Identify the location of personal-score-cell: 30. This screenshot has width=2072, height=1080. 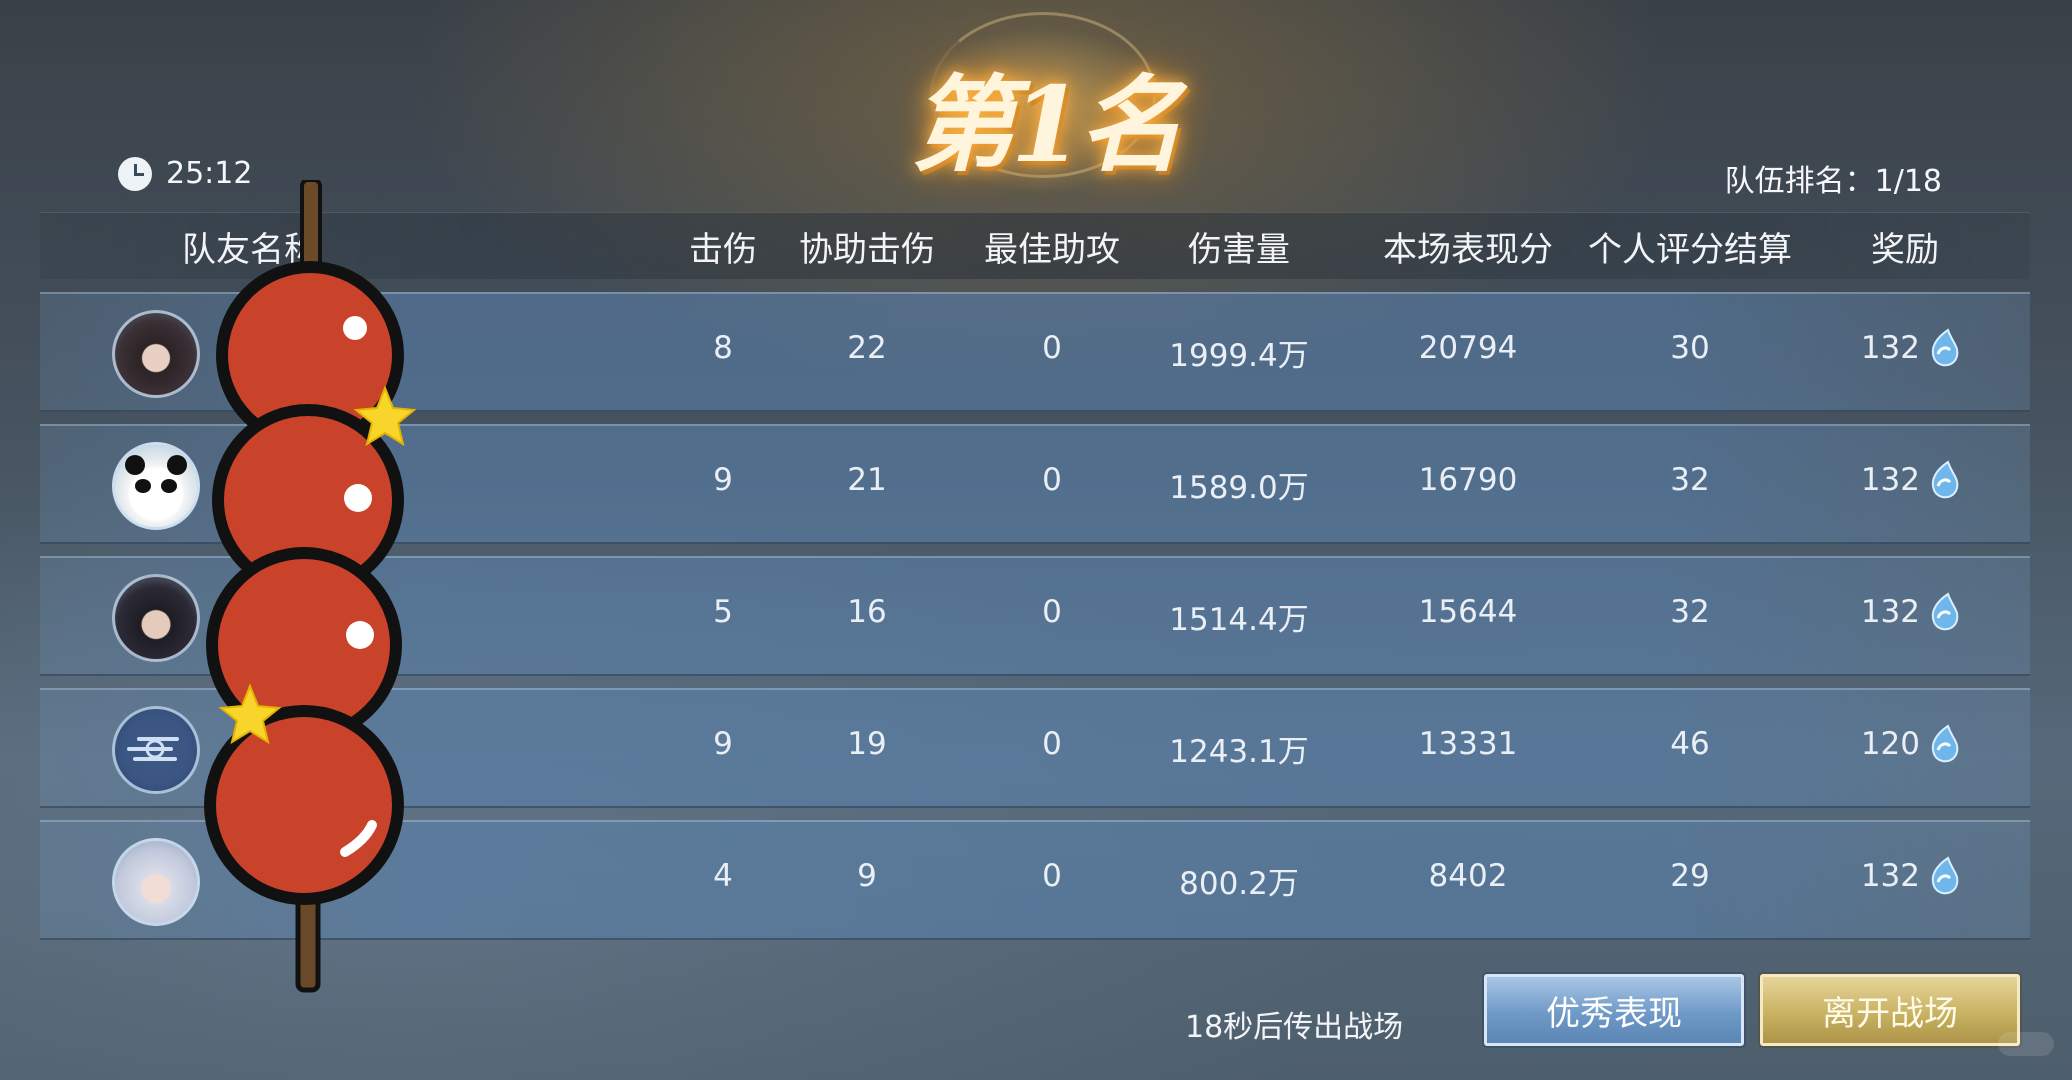
(1690, 348).